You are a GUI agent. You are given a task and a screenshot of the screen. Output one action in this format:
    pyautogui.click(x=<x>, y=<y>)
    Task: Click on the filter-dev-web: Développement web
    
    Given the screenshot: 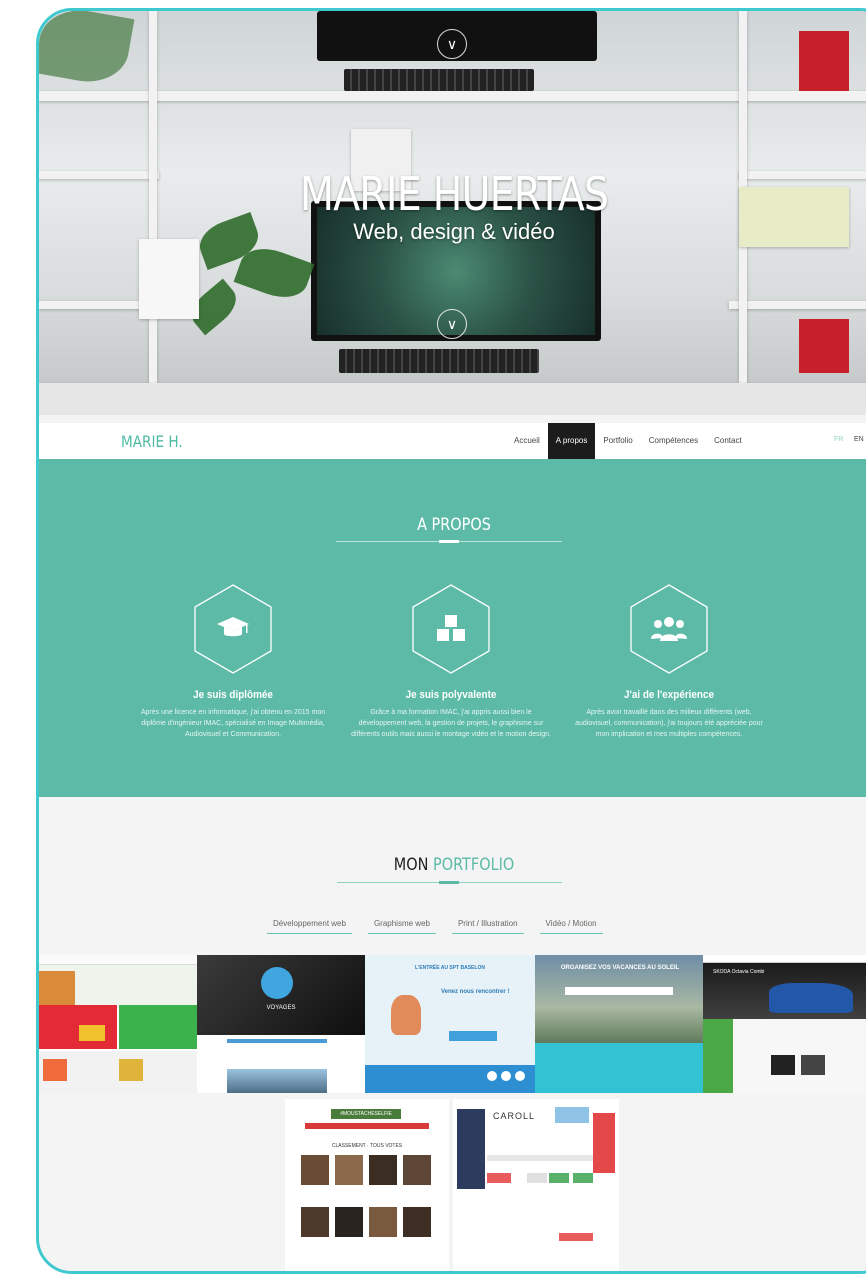 What is the action you would take?
    pyautogui.click(x=309, y=926)
    